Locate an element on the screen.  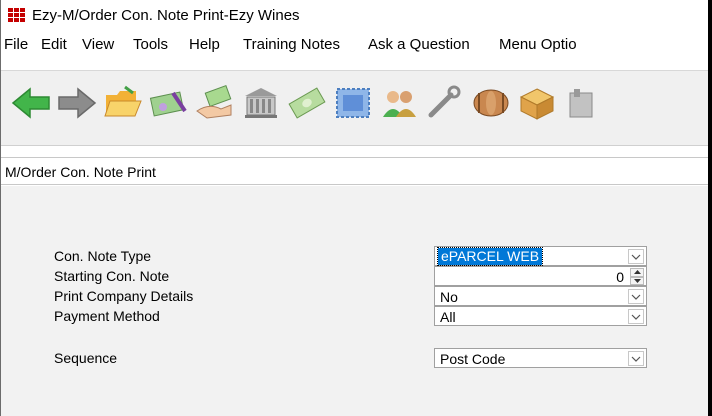
money-notes-icon is located at coordinates (307, 103).